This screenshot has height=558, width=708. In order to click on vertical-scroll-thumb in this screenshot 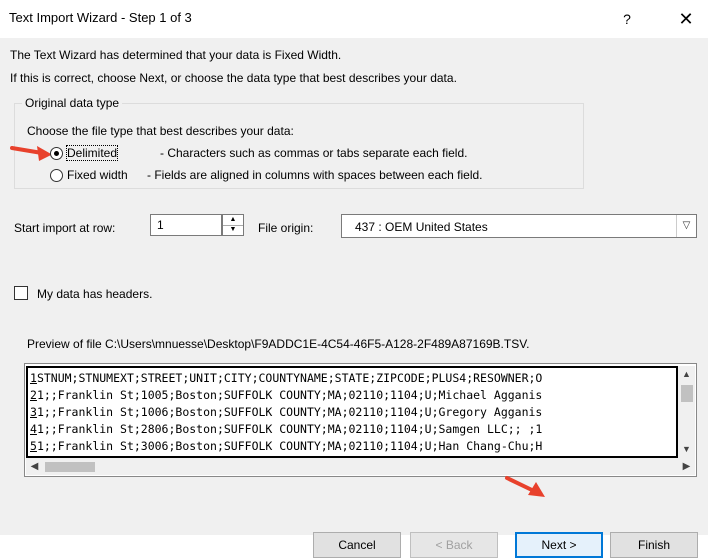, I will do `click(687, 393)`.